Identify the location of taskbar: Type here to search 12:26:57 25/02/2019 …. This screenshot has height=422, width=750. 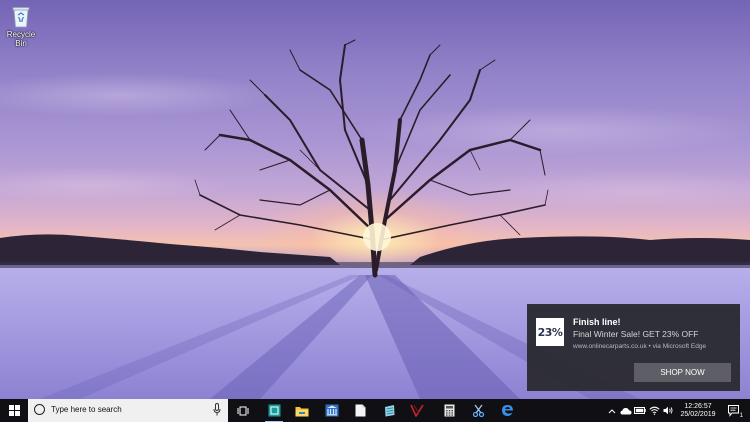
(375, 410).